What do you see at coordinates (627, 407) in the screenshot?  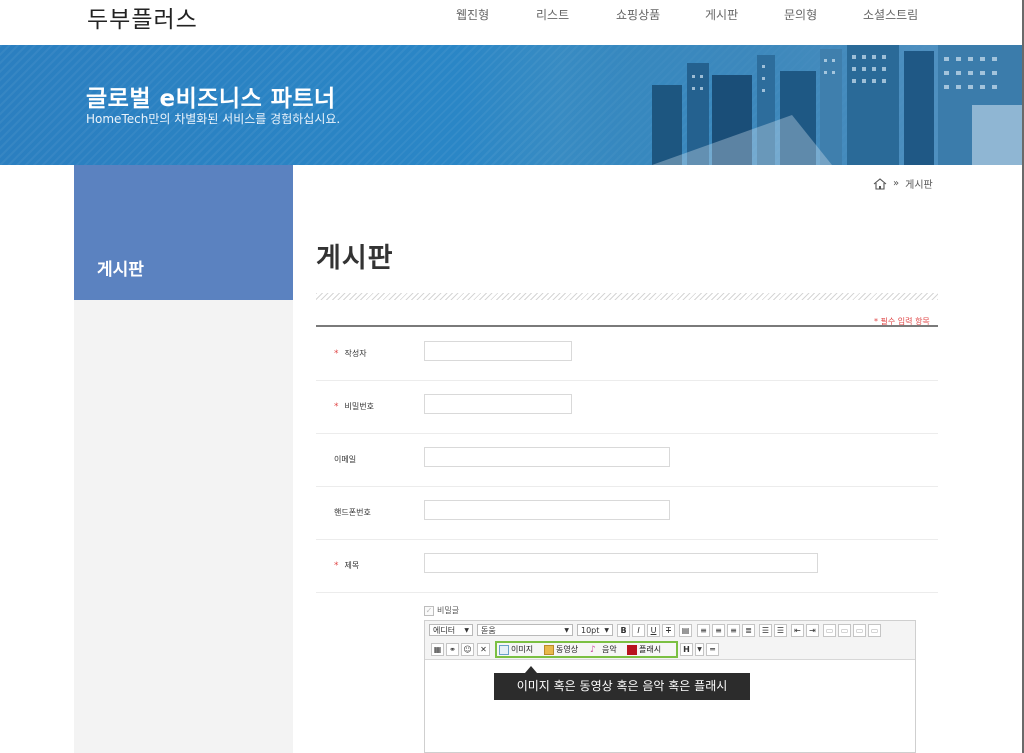 I see `form-row-password: * 비밀번호` at bounding box center [627, 407].